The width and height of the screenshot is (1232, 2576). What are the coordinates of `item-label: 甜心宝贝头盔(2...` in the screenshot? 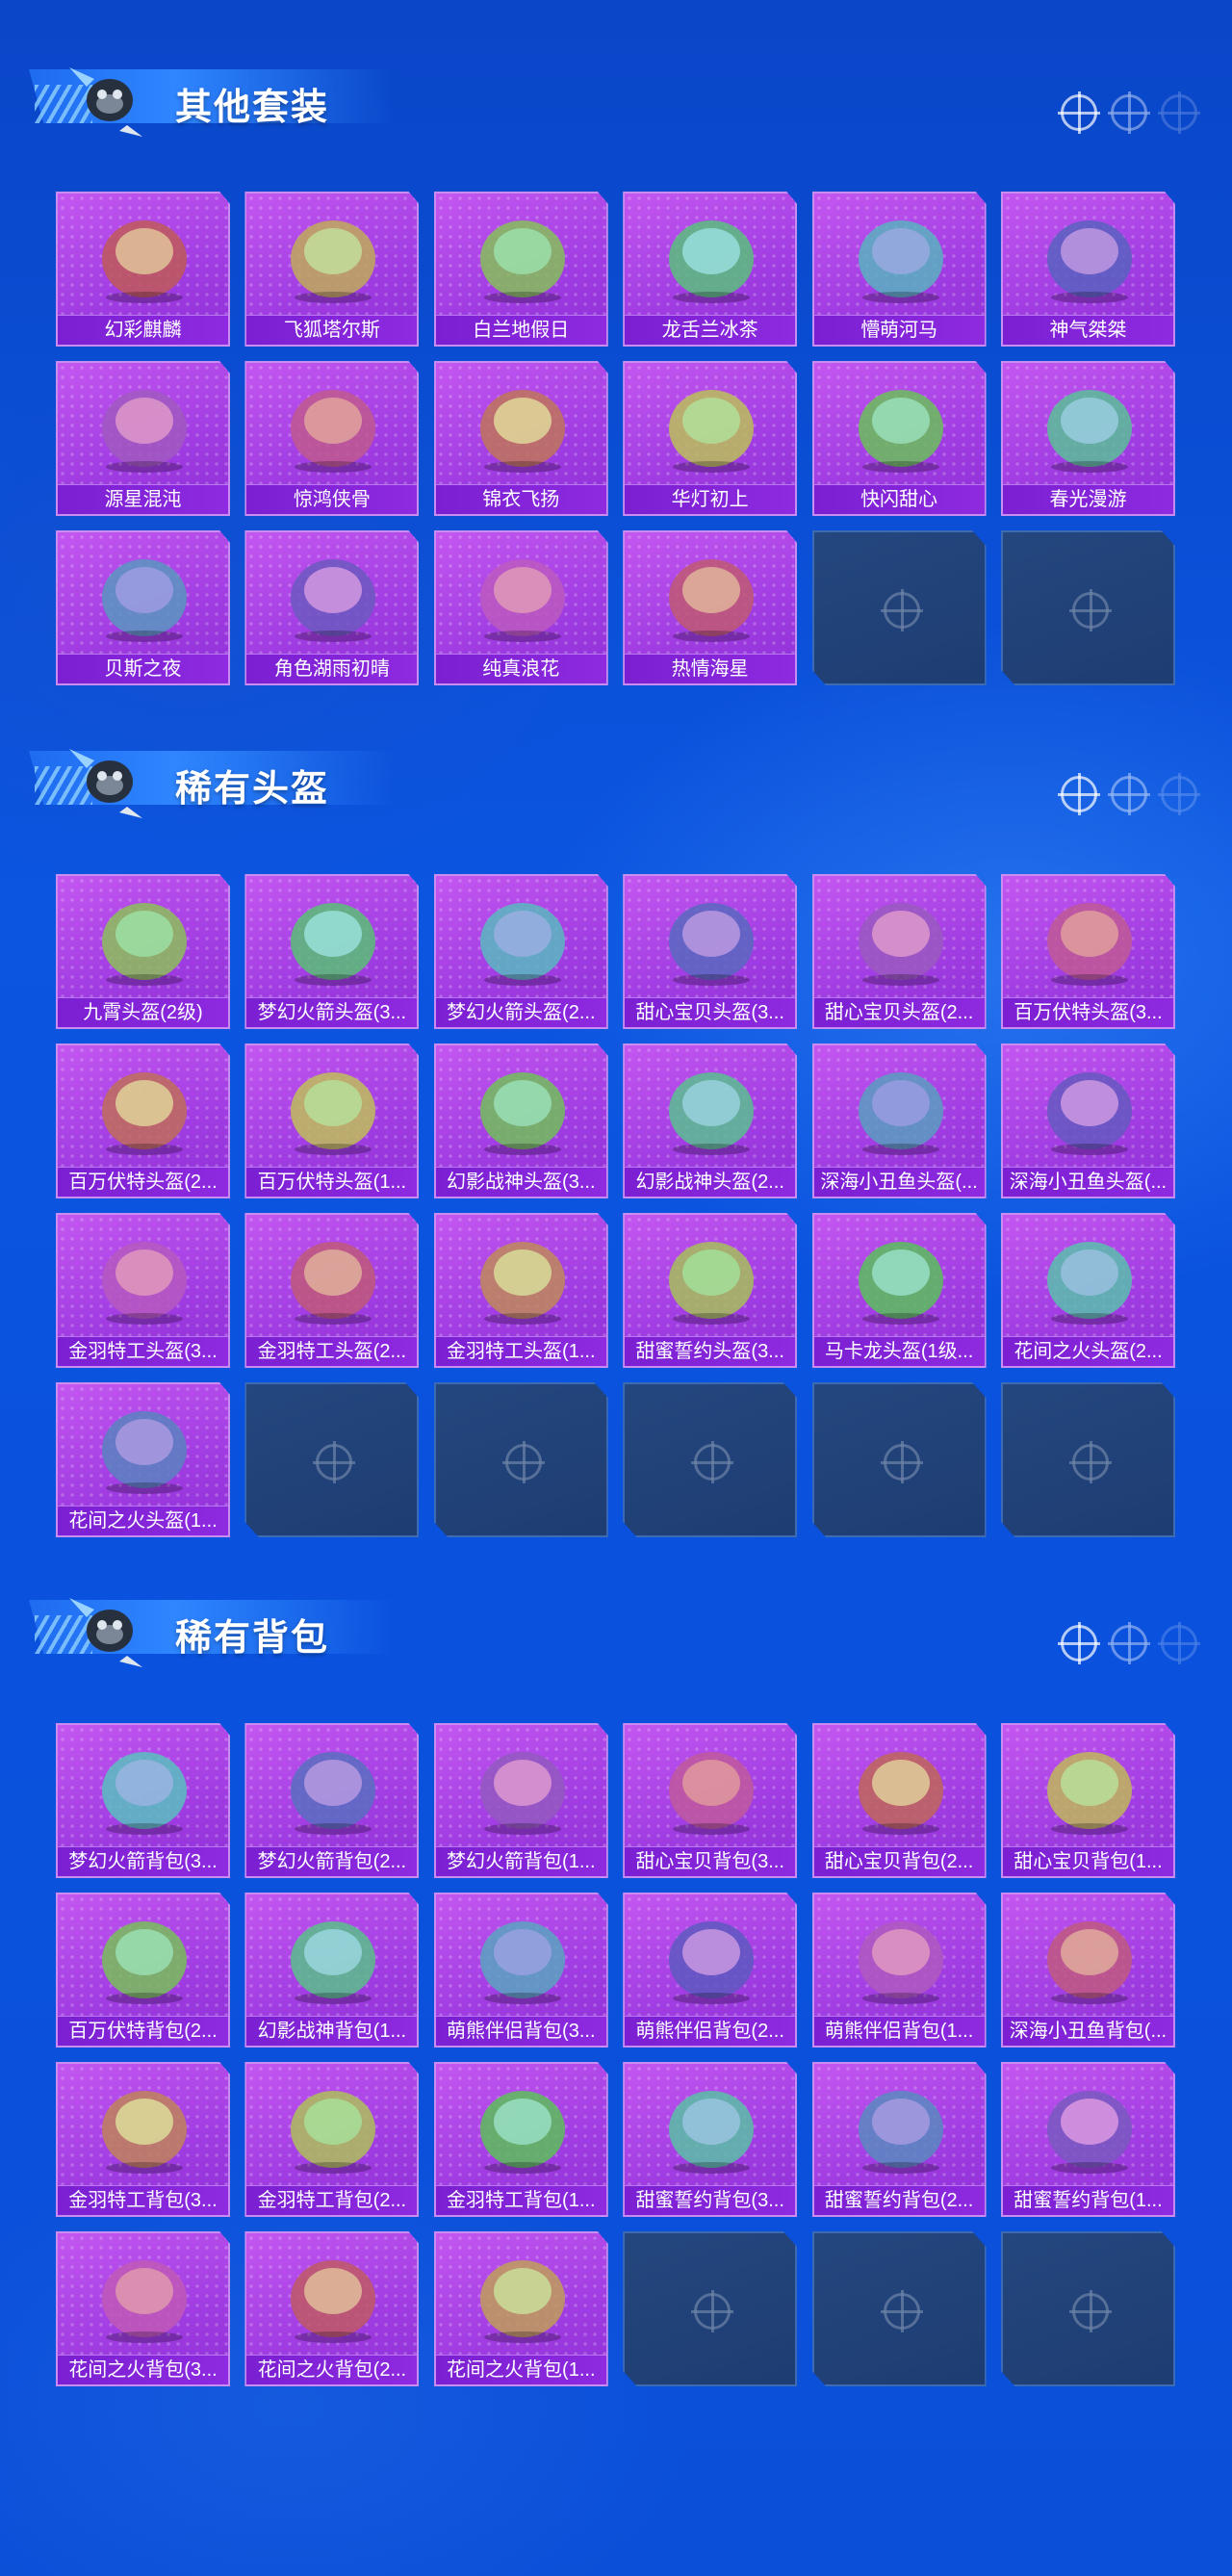 It's located at (899, 1012).